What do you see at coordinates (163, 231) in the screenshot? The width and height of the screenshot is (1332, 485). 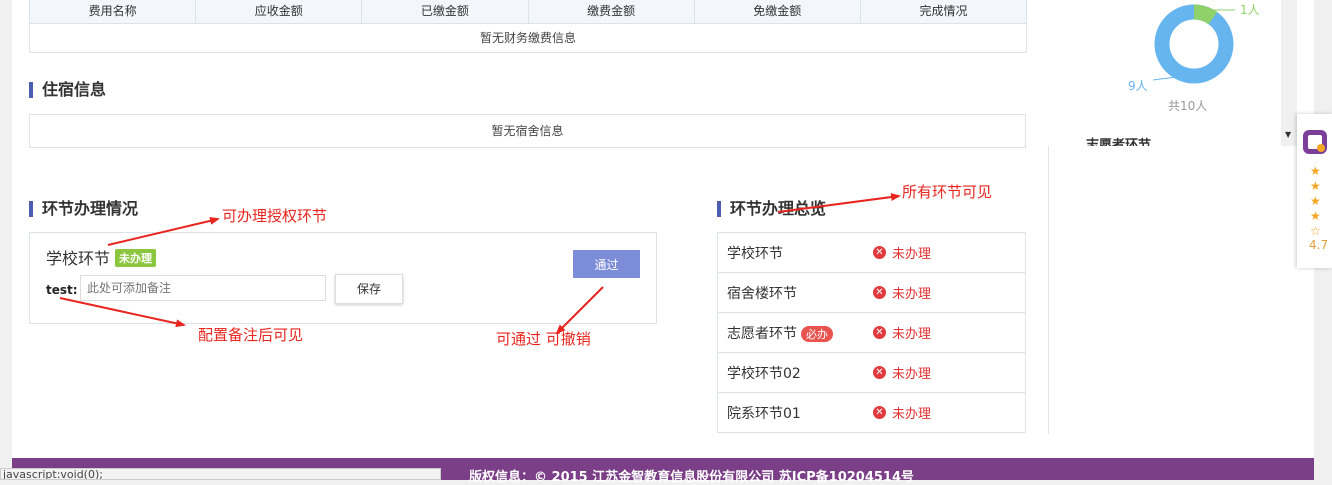 I see `arrow-to-step` at bounding box center [163, 231].